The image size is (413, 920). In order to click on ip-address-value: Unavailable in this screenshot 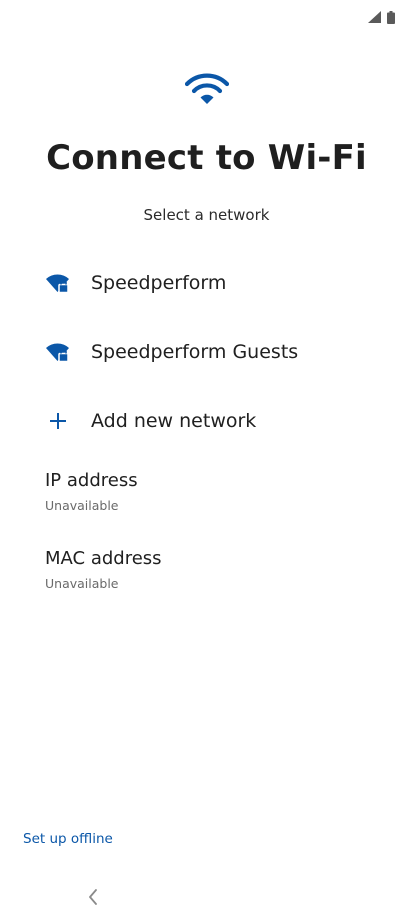, I will do `click(82, 505)`.